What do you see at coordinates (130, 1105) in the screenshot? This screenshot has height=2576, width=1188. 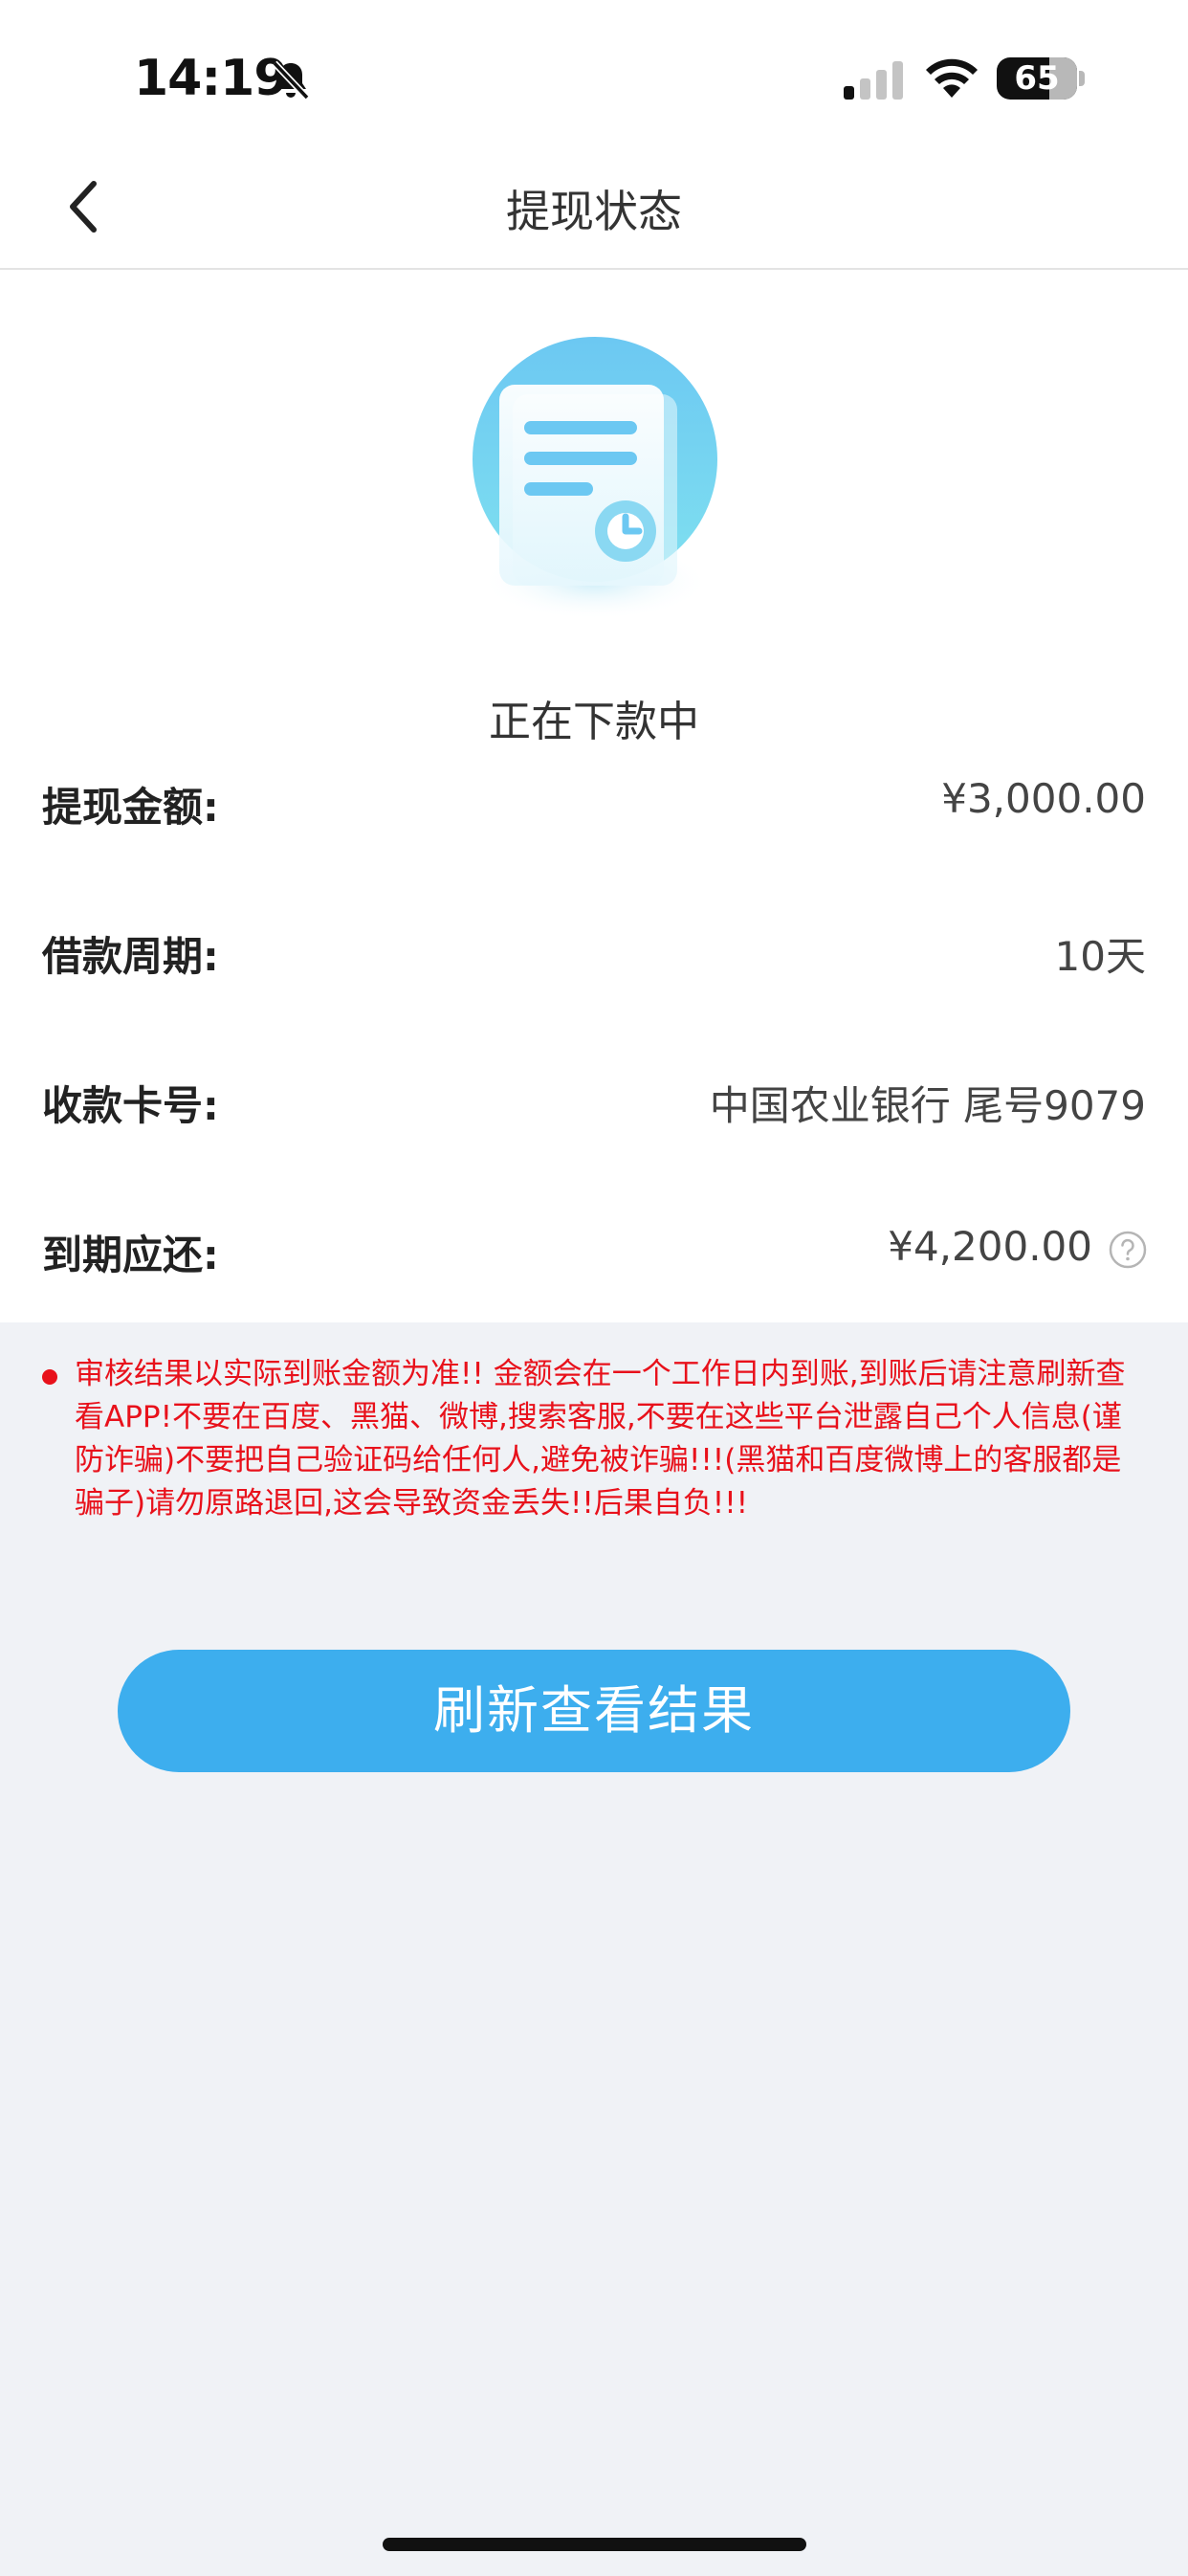 I see `card-number-label: 收款卡号:` at bounding box center [130, 1105].